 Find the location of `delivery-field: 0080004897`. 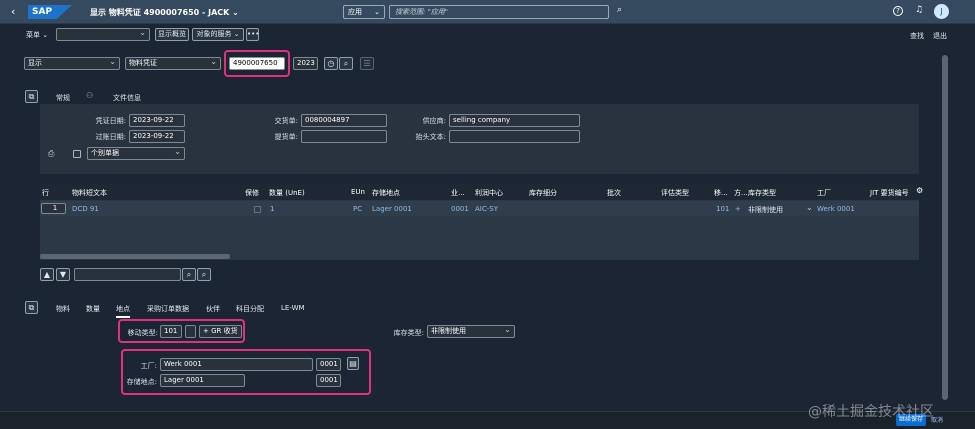

delivery-field: 0080004897 is located at coordinates (344, 120).